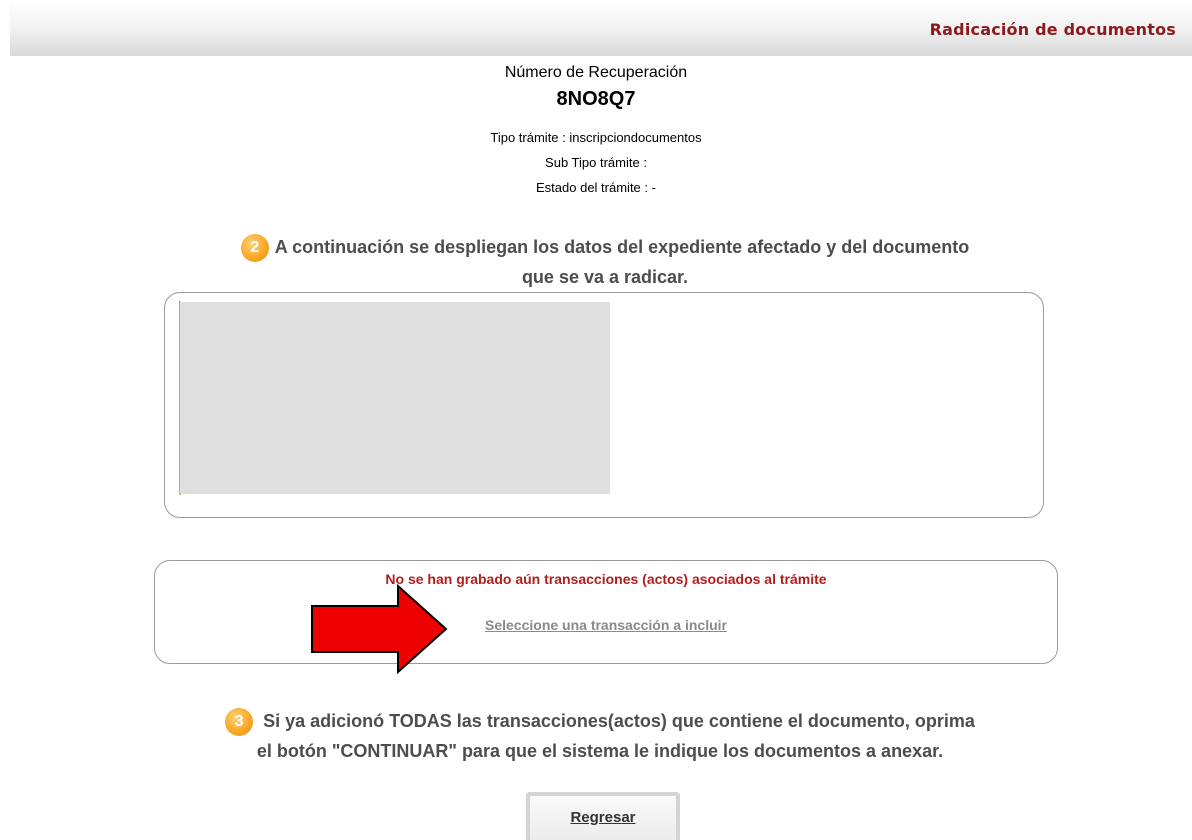  Describe the element at coordinates (605, 277) in the screenshot. I see `step-2-text-line2: que se va a radicar.` at that location.